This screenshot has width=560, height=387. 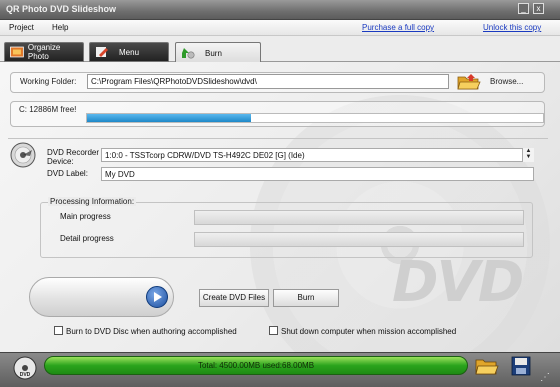 I want to click on save-icon, so click(x=521, y=366).